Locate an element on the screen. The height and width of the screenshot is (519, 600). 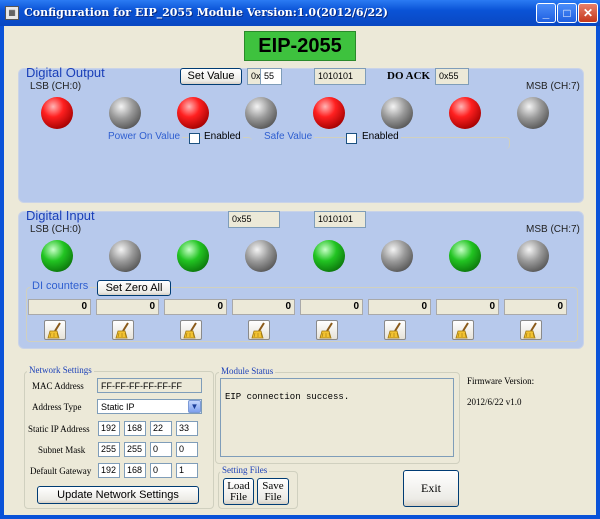
di-hex-value: 0x55 is located at coordinates (254, 219).